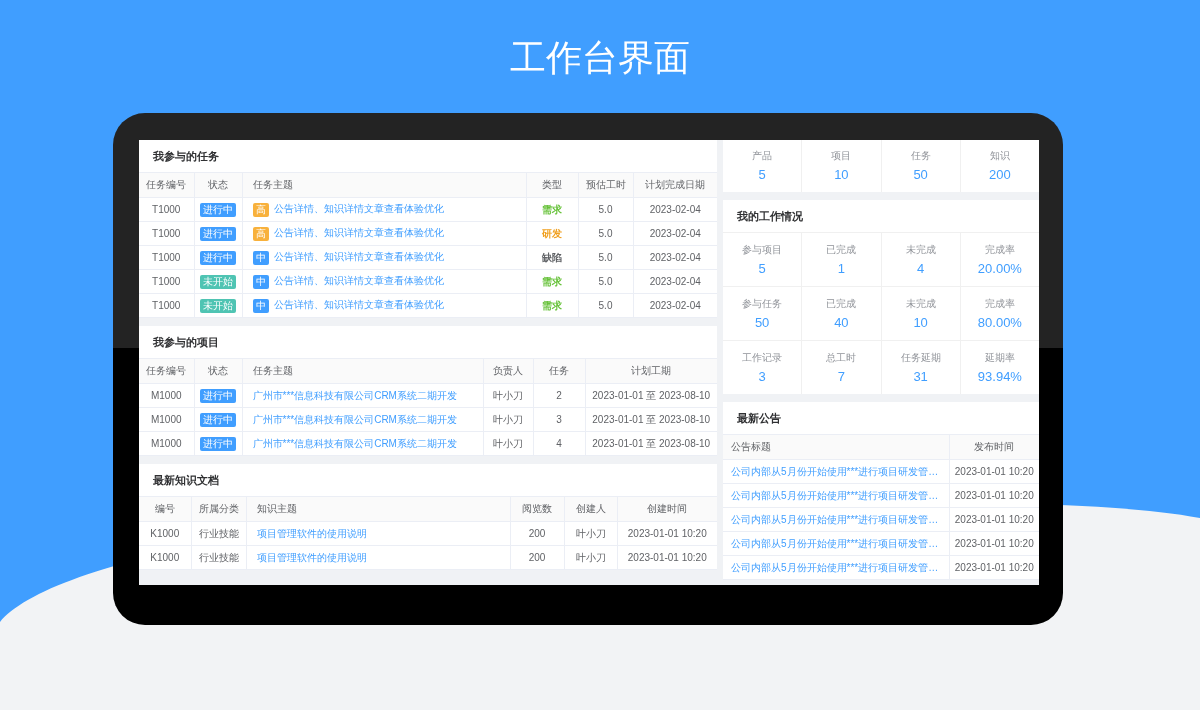  Describe the element at coordinates (218, 509) in the screenshot. I see `column-header: 所属分类` at that location.